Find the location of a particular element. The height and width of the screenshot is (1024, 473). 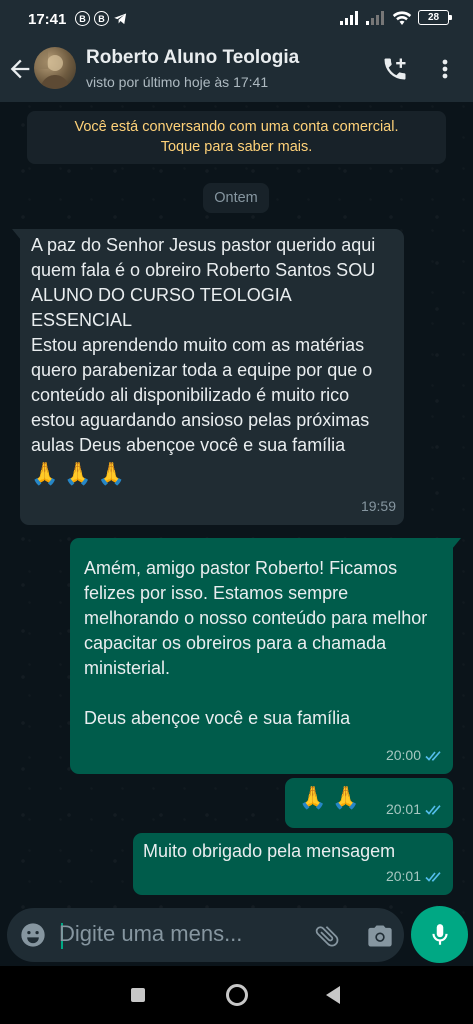

camera-icon is located at coordinates (380, 936).